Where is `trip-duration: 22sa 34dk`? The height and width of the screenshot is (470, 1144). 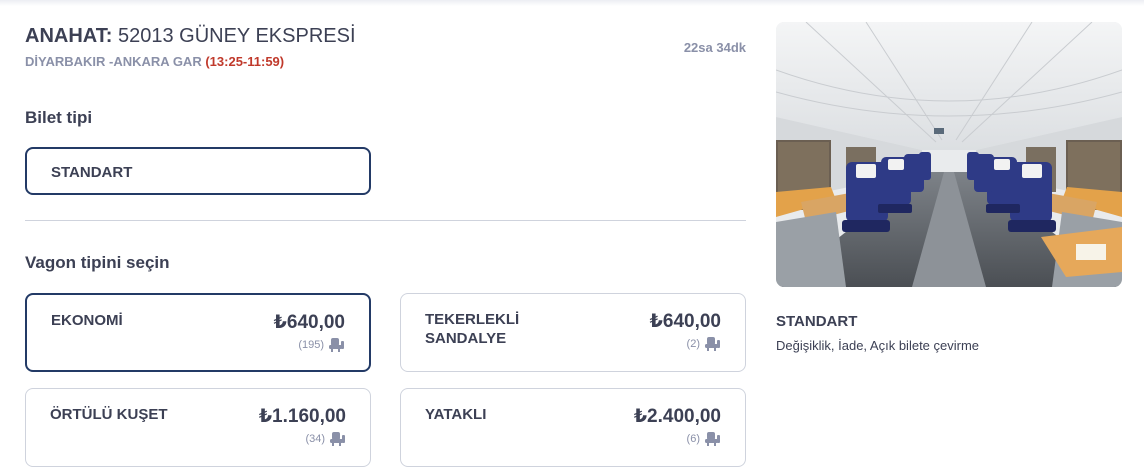 trip-duration: 22sa 34dk is located at coordinates (714, 47).